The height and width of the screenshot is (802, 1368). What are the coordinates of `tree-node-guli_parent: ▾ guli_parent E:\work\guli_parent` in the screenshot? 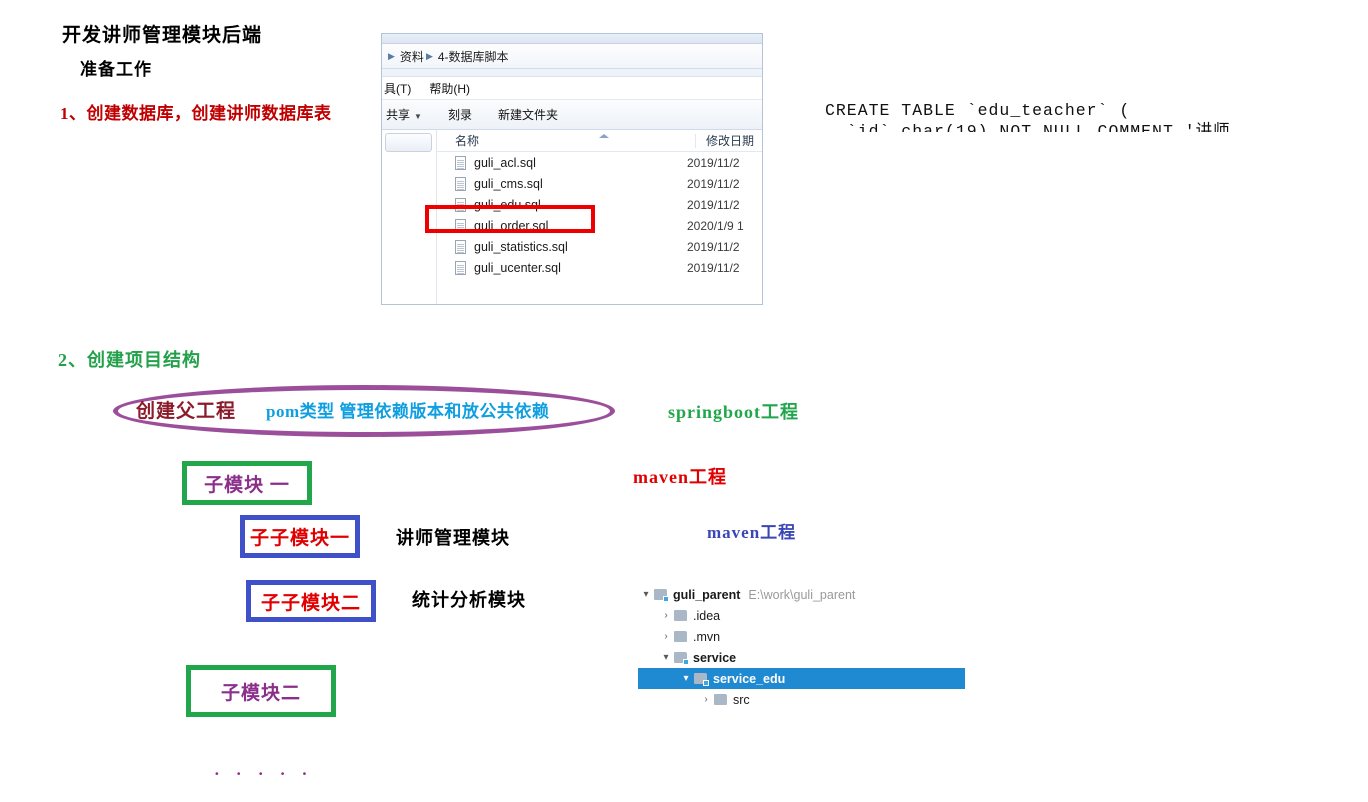 It's located at (783, 594).